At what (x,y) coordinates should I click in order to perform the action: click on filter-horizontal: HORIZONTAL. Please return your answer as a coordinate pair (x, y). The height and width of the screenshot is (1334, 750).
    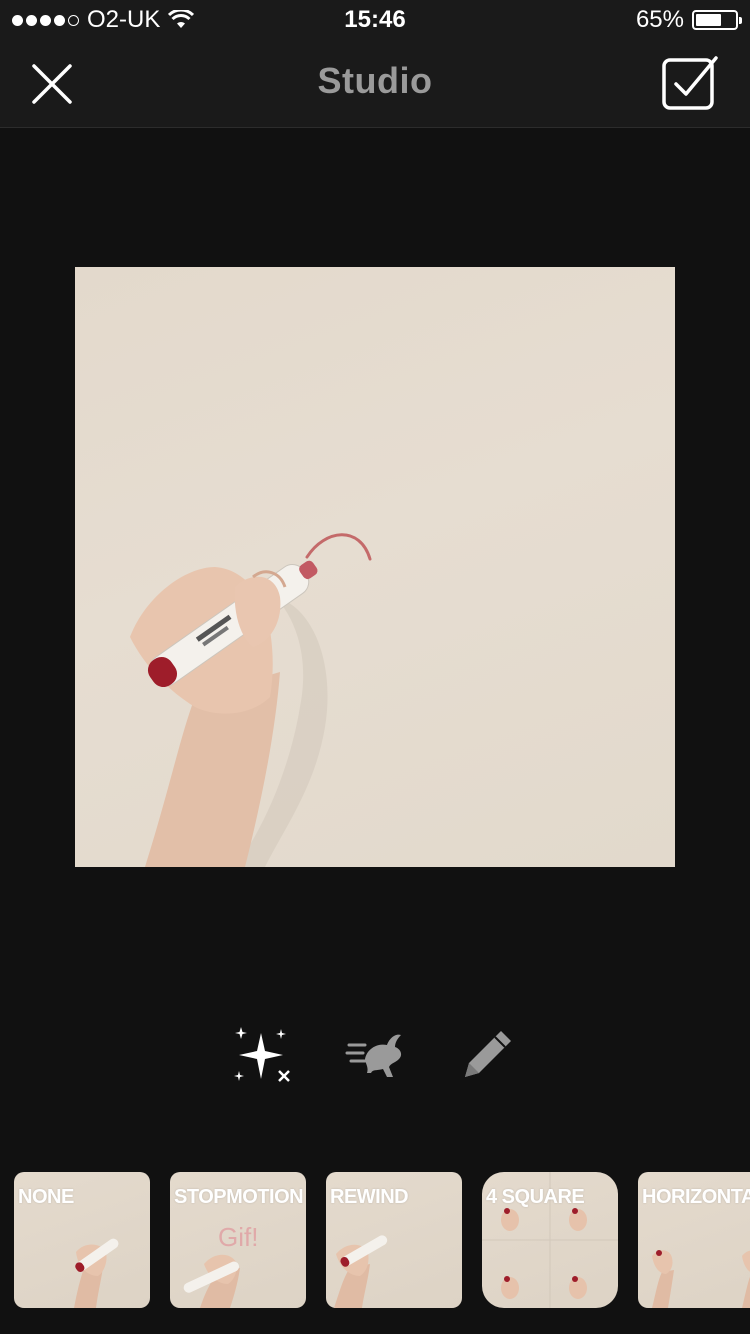
    Looking at the image, I should click on (694, 1240).